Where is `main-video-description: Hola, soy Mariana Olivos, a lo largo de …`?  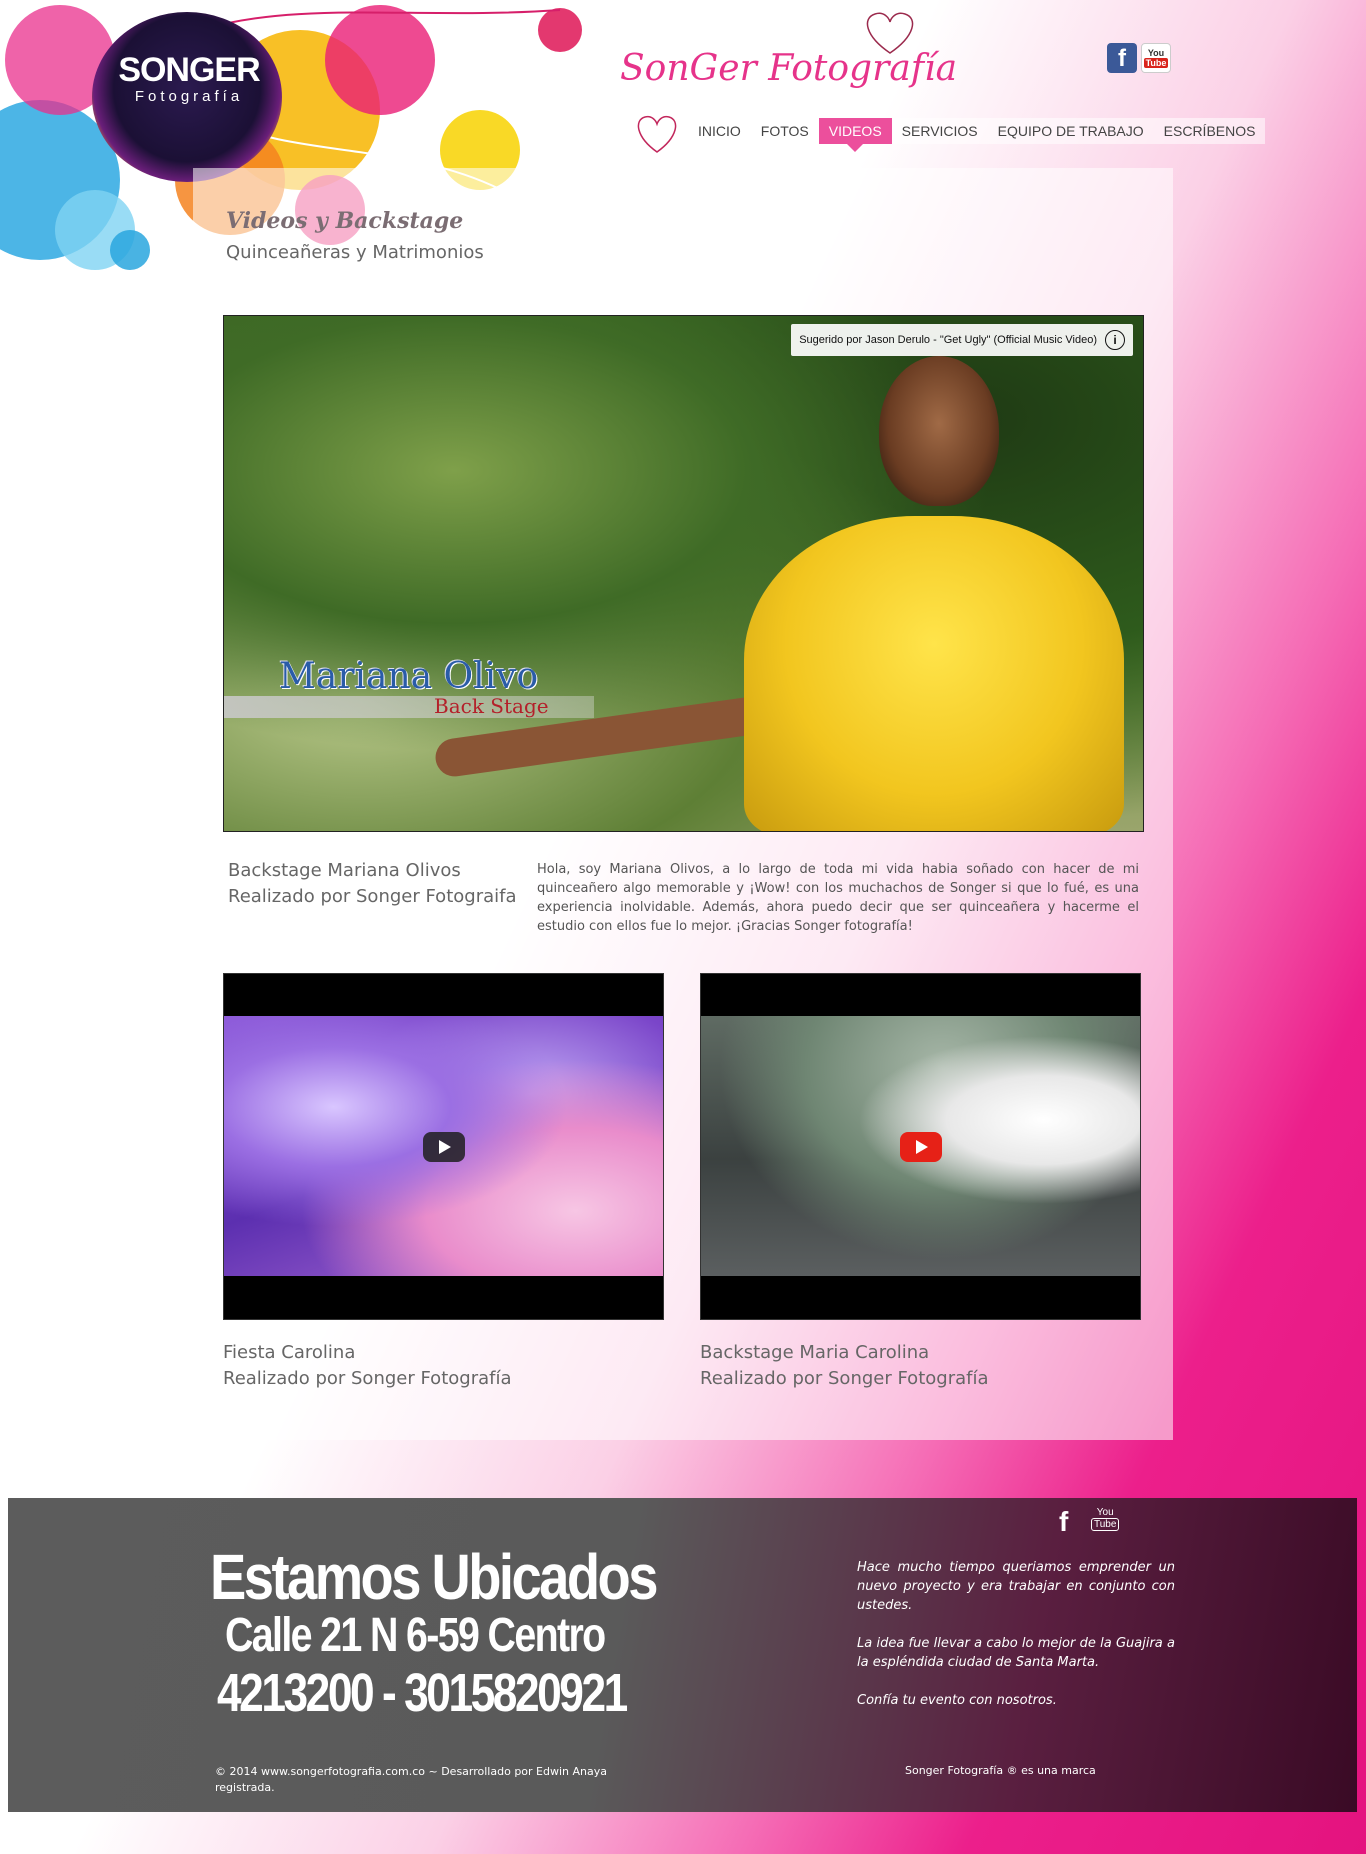 main-video-description: Hola, soy Mariana Olivos, a lo largo de … is located at coordinates (838, 898).